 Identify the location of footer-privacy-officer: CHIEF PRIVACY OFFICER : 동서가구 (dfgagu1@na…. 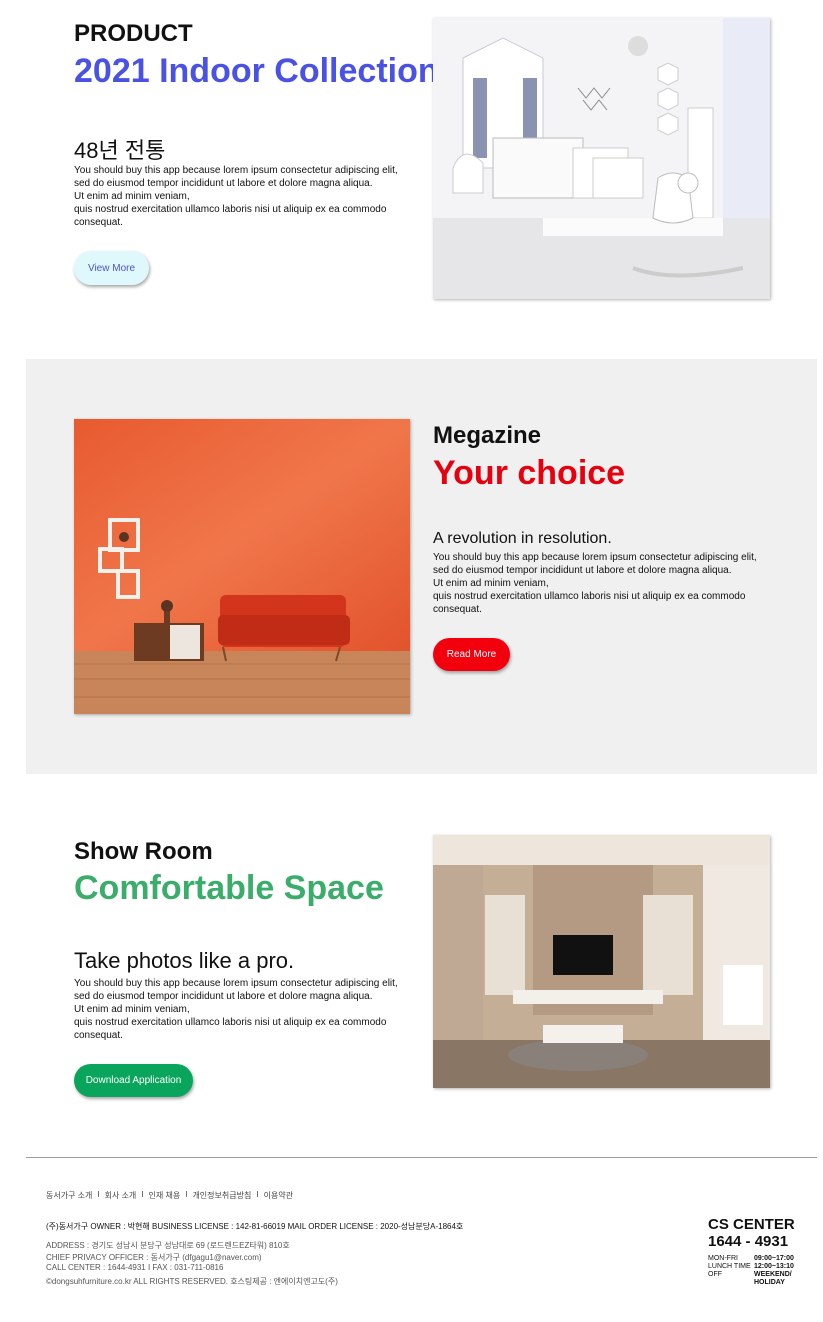
(154, 1257).